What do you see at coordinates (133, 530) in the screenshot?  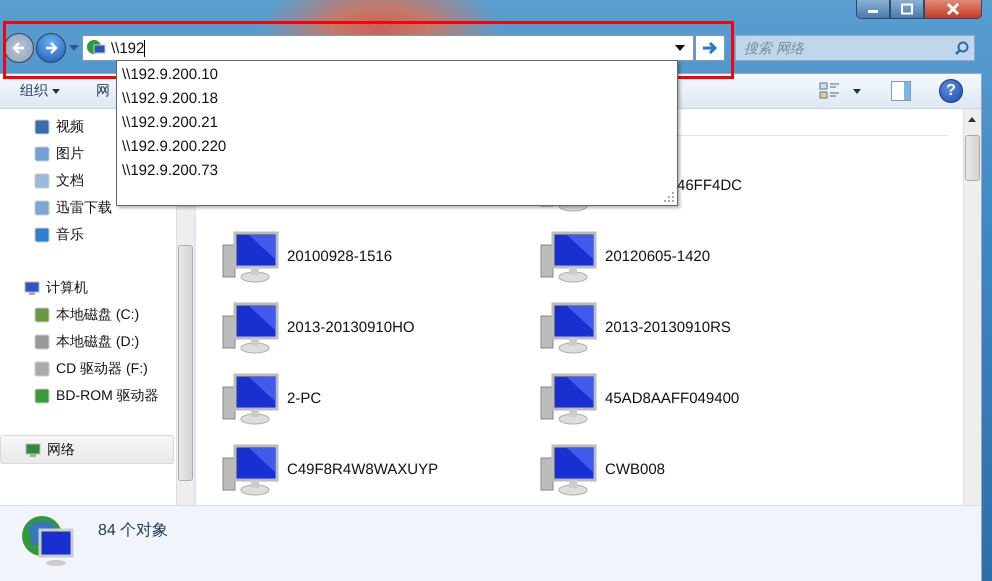 I see `item-count: 84 个对象` at bounding box center [133, 530].